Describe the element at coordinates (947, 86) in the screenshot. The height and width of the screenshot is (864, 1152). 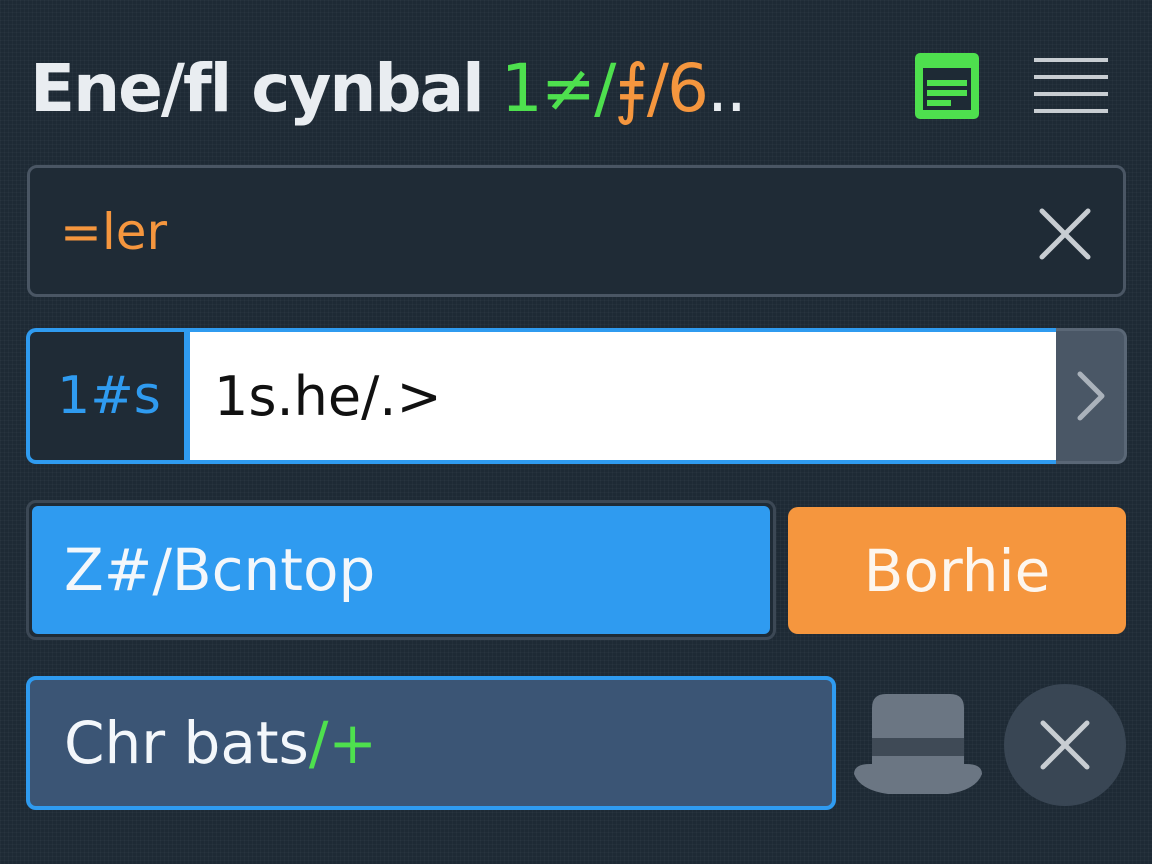
I see `document-icon` at that location.